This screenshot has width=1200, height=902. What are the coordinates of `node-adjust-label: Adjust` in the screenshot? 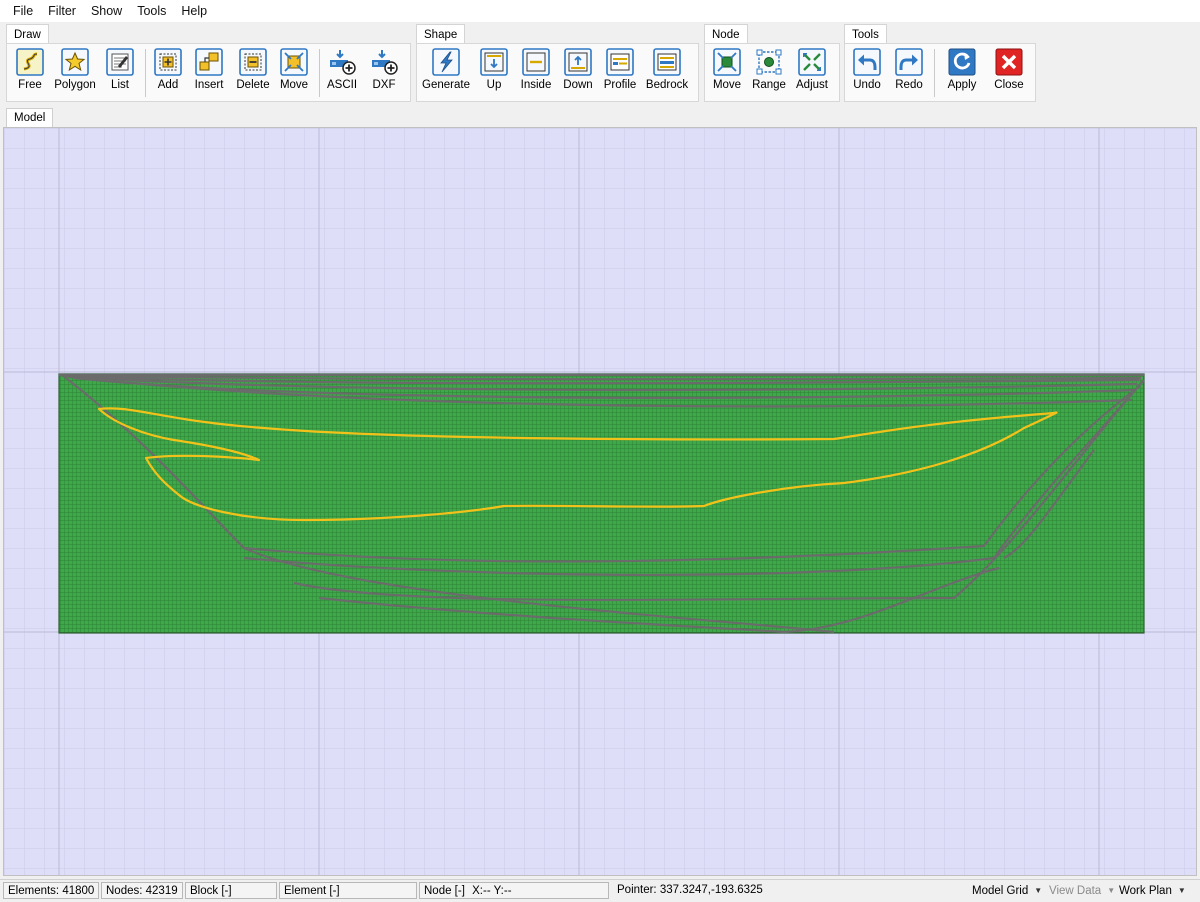 It's located at (812, 85).